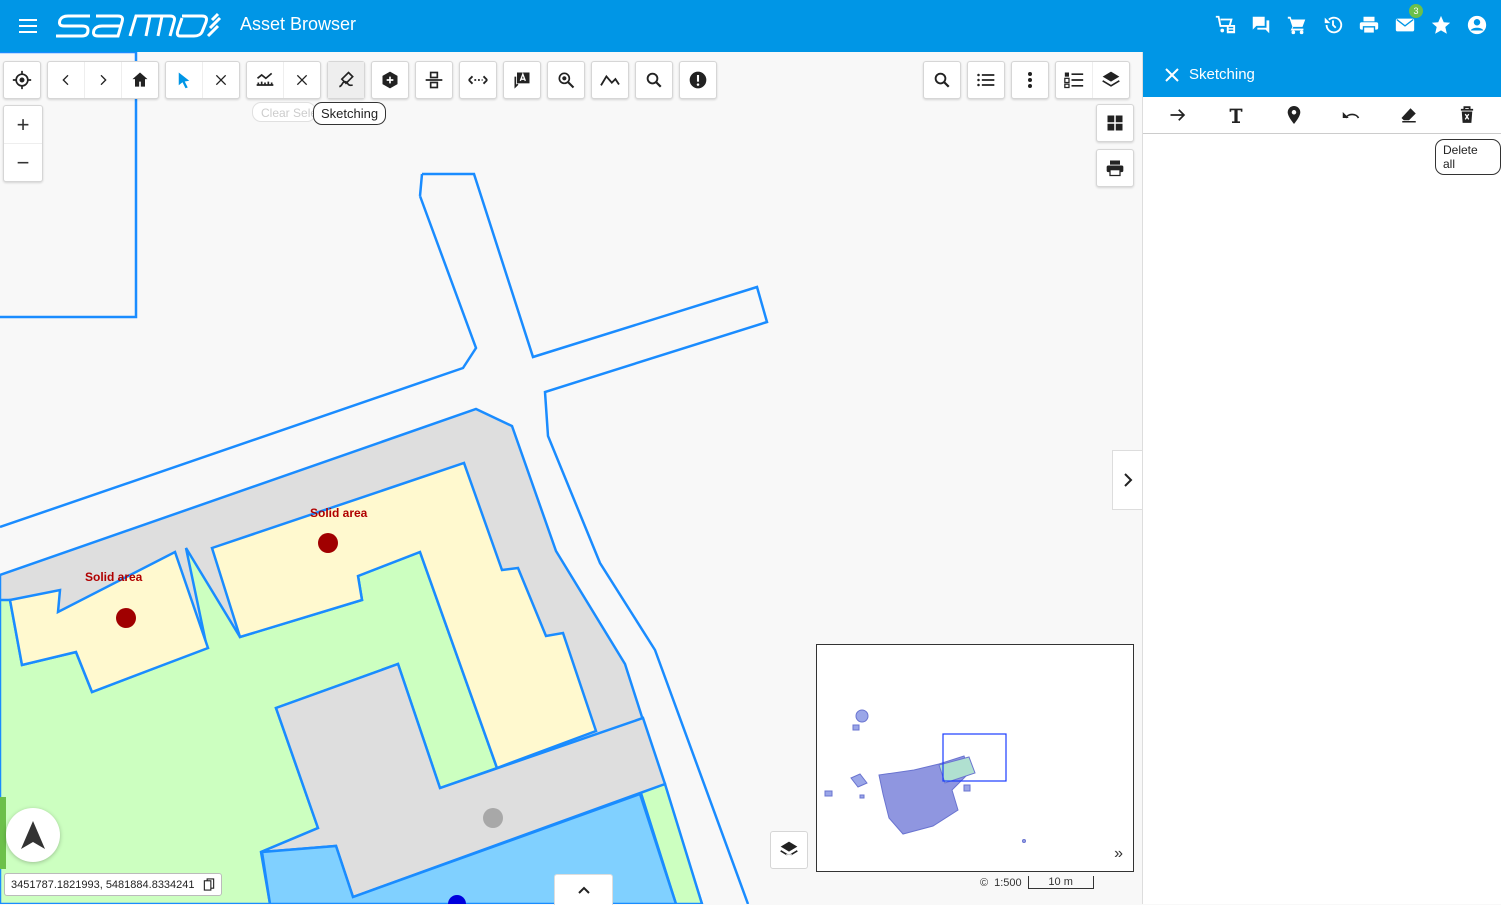 The image size is (1501, 905). What do you see at coordinates (698, 80) in the screenshot?
I see `alert-icon` at bounding box center [698, 80].